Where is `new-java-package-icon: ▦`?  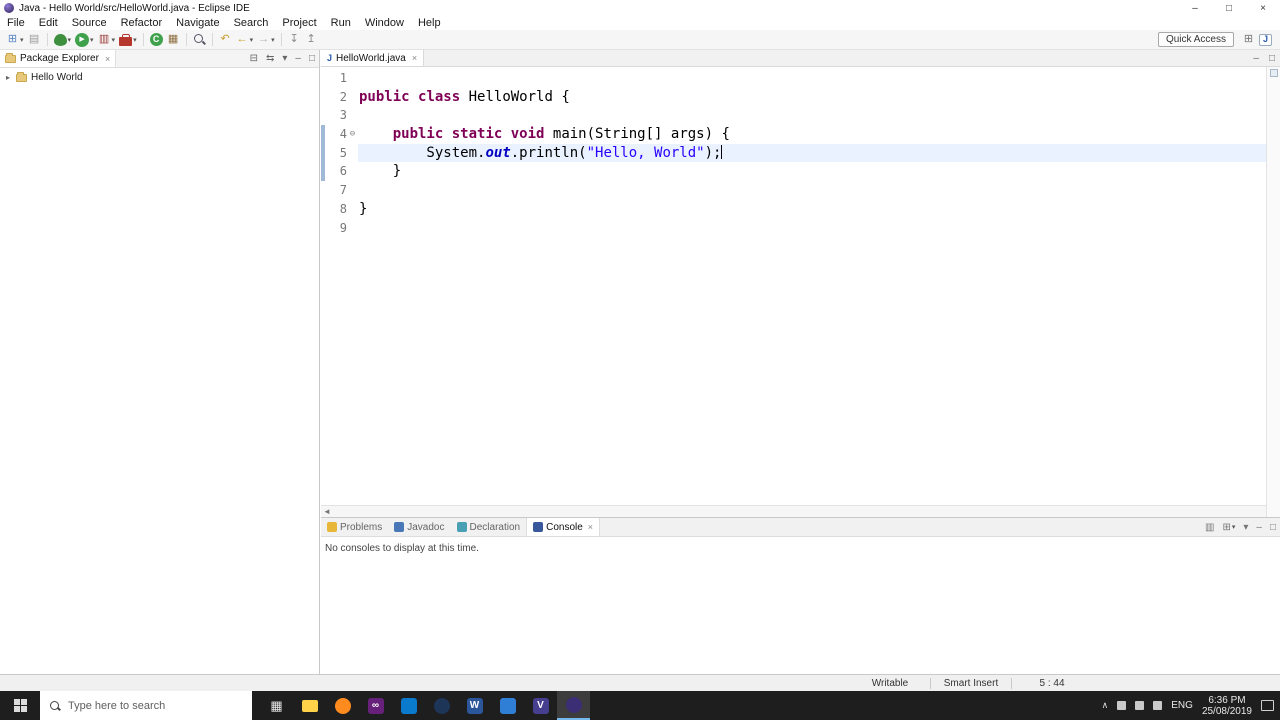 new-java-package-icon: ▦ is located at coordinates (173, 40).